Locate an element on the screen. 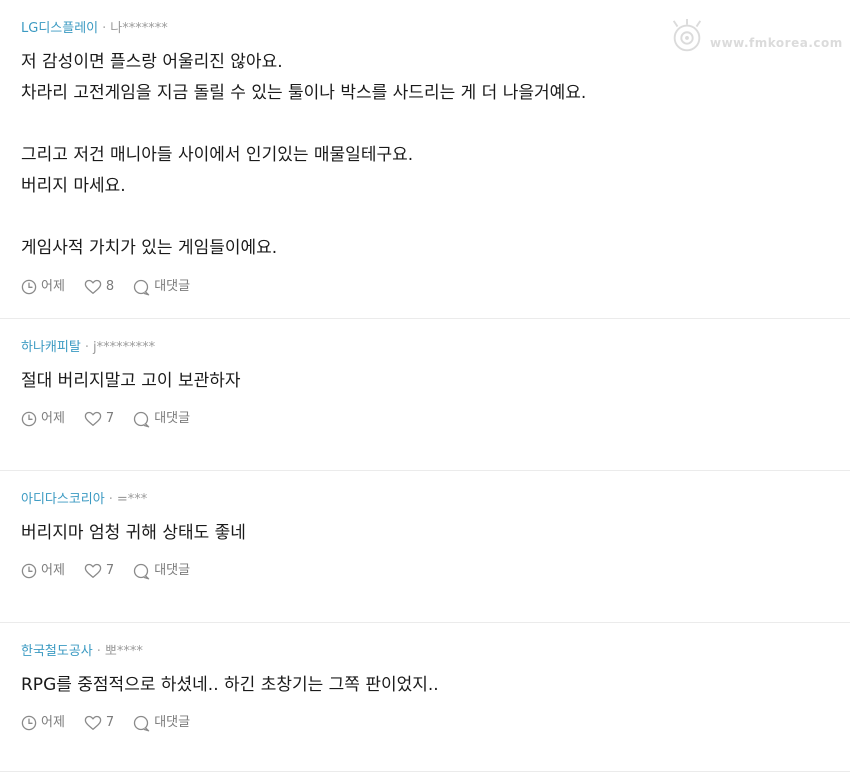  comment-text-line: 버리지마 엄청 귀해 상태도 좋네 is located at coordinates (133, 533).